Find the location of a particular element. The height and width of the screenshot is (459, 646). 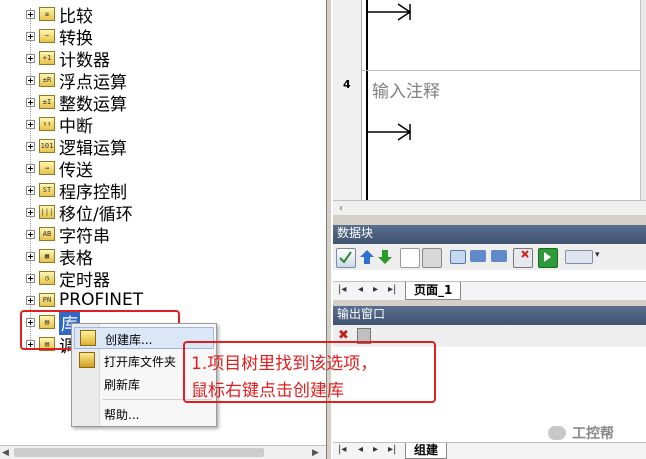

tree-item: ≥ 比较 is located at coordinates (59, 15).